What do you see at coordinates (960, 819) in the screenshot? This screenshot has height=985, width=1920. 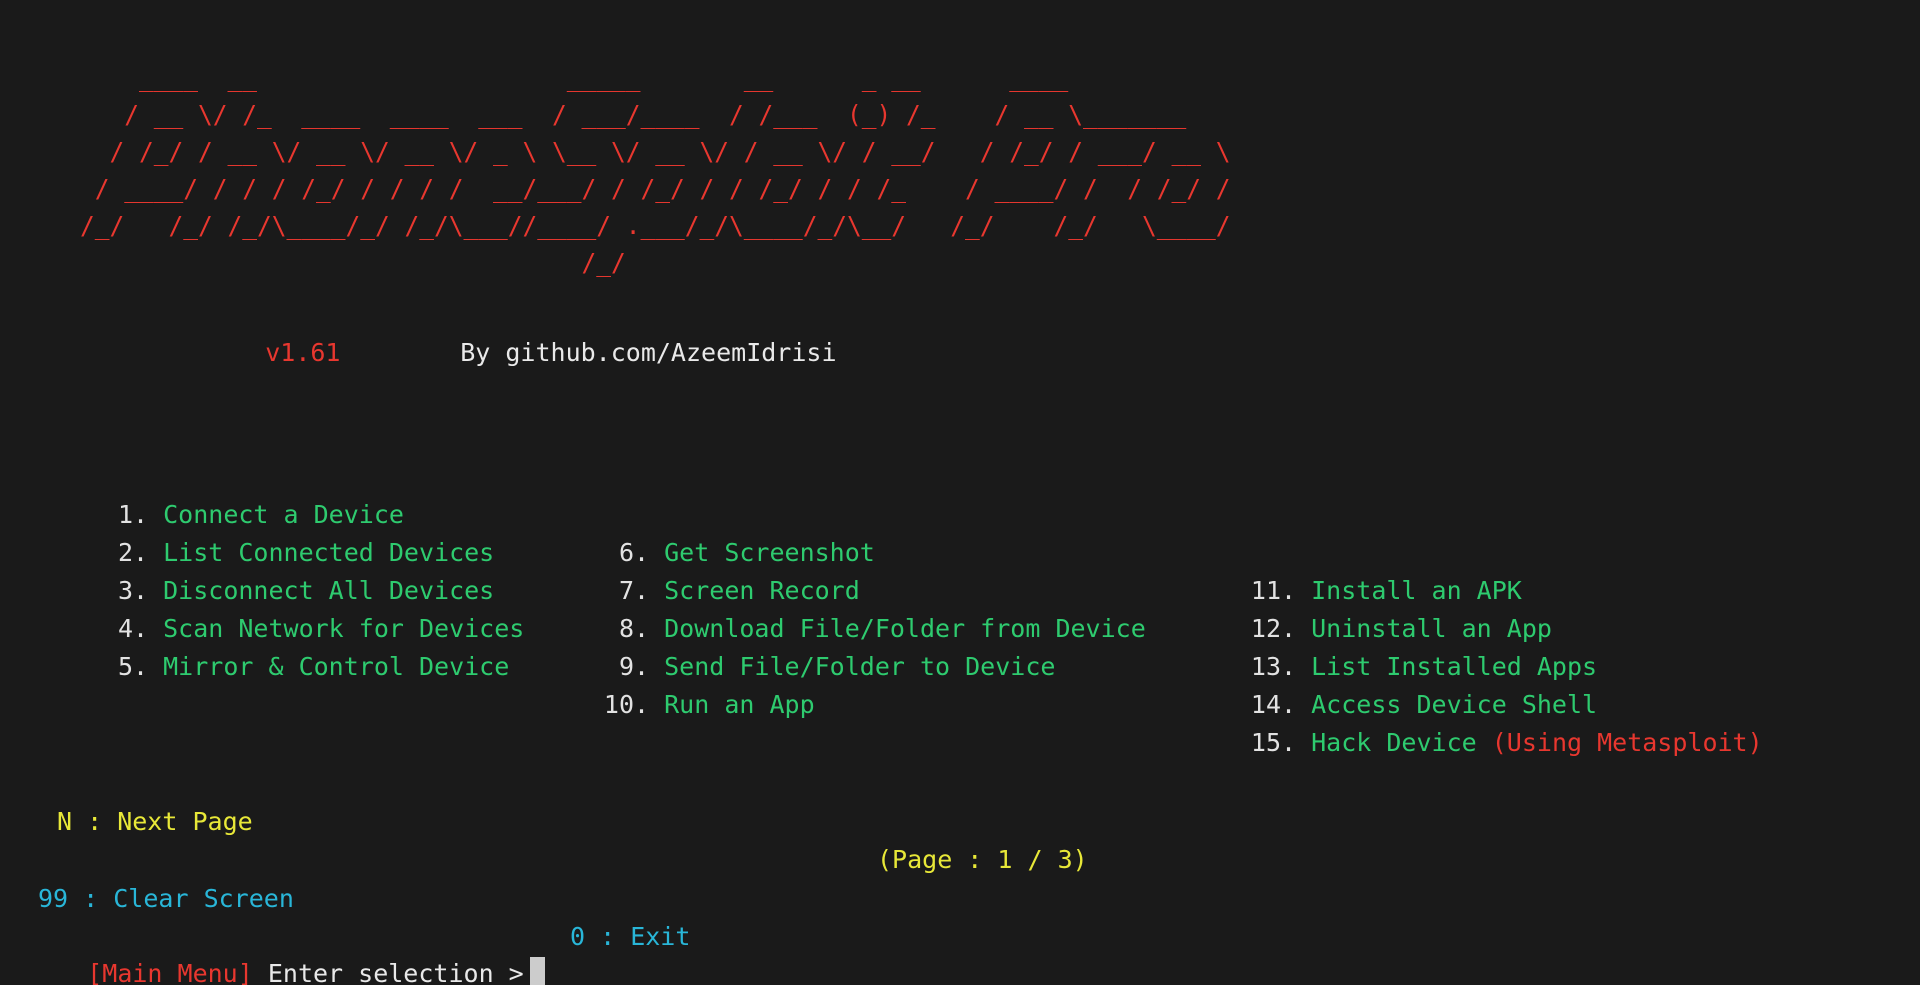 I see `navigation-row: N : Next Page (Page : 1 / 3)` at bounding box center [960, 819].